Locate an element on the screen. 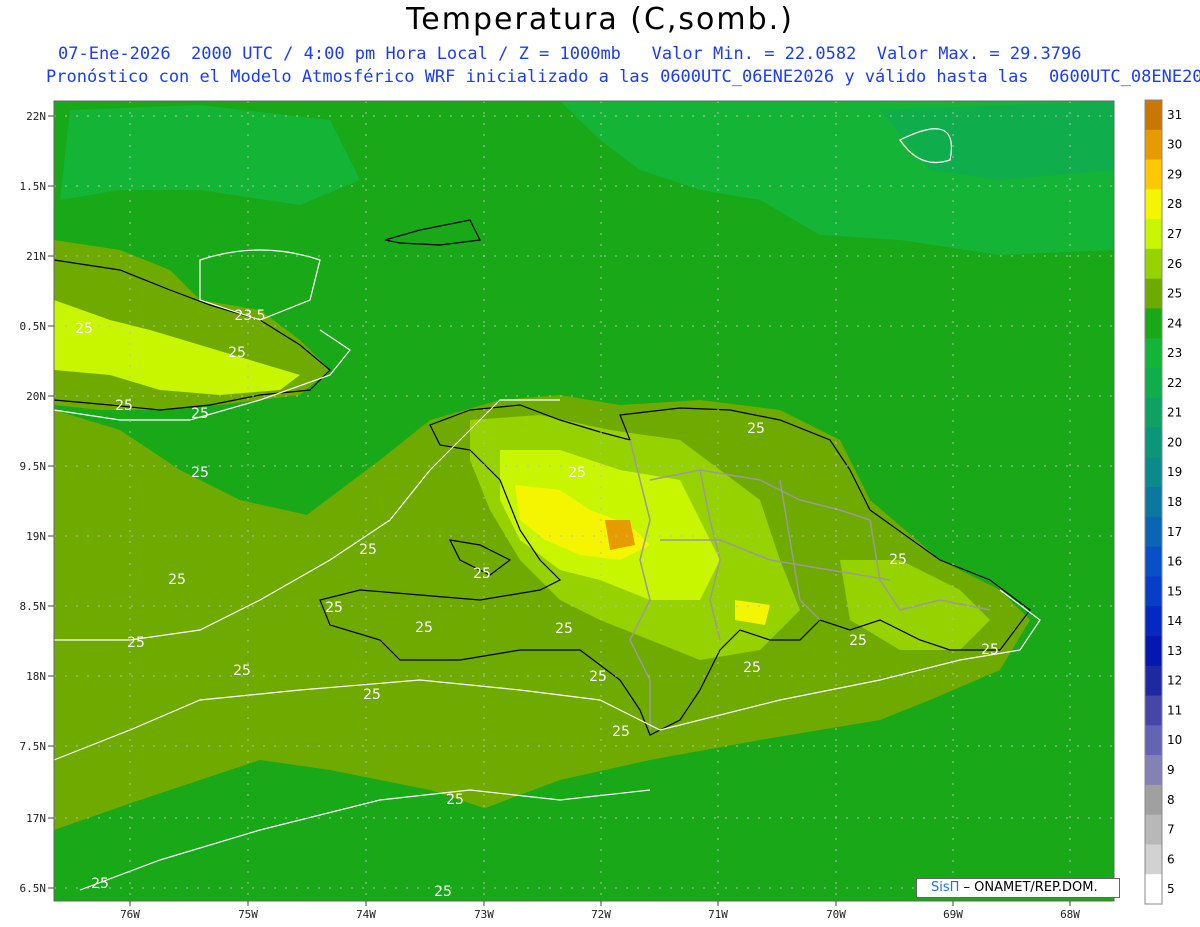 This screenshot has width=1200, height=927. colorbar-label: 22 is located at coordinates (1174, 383).